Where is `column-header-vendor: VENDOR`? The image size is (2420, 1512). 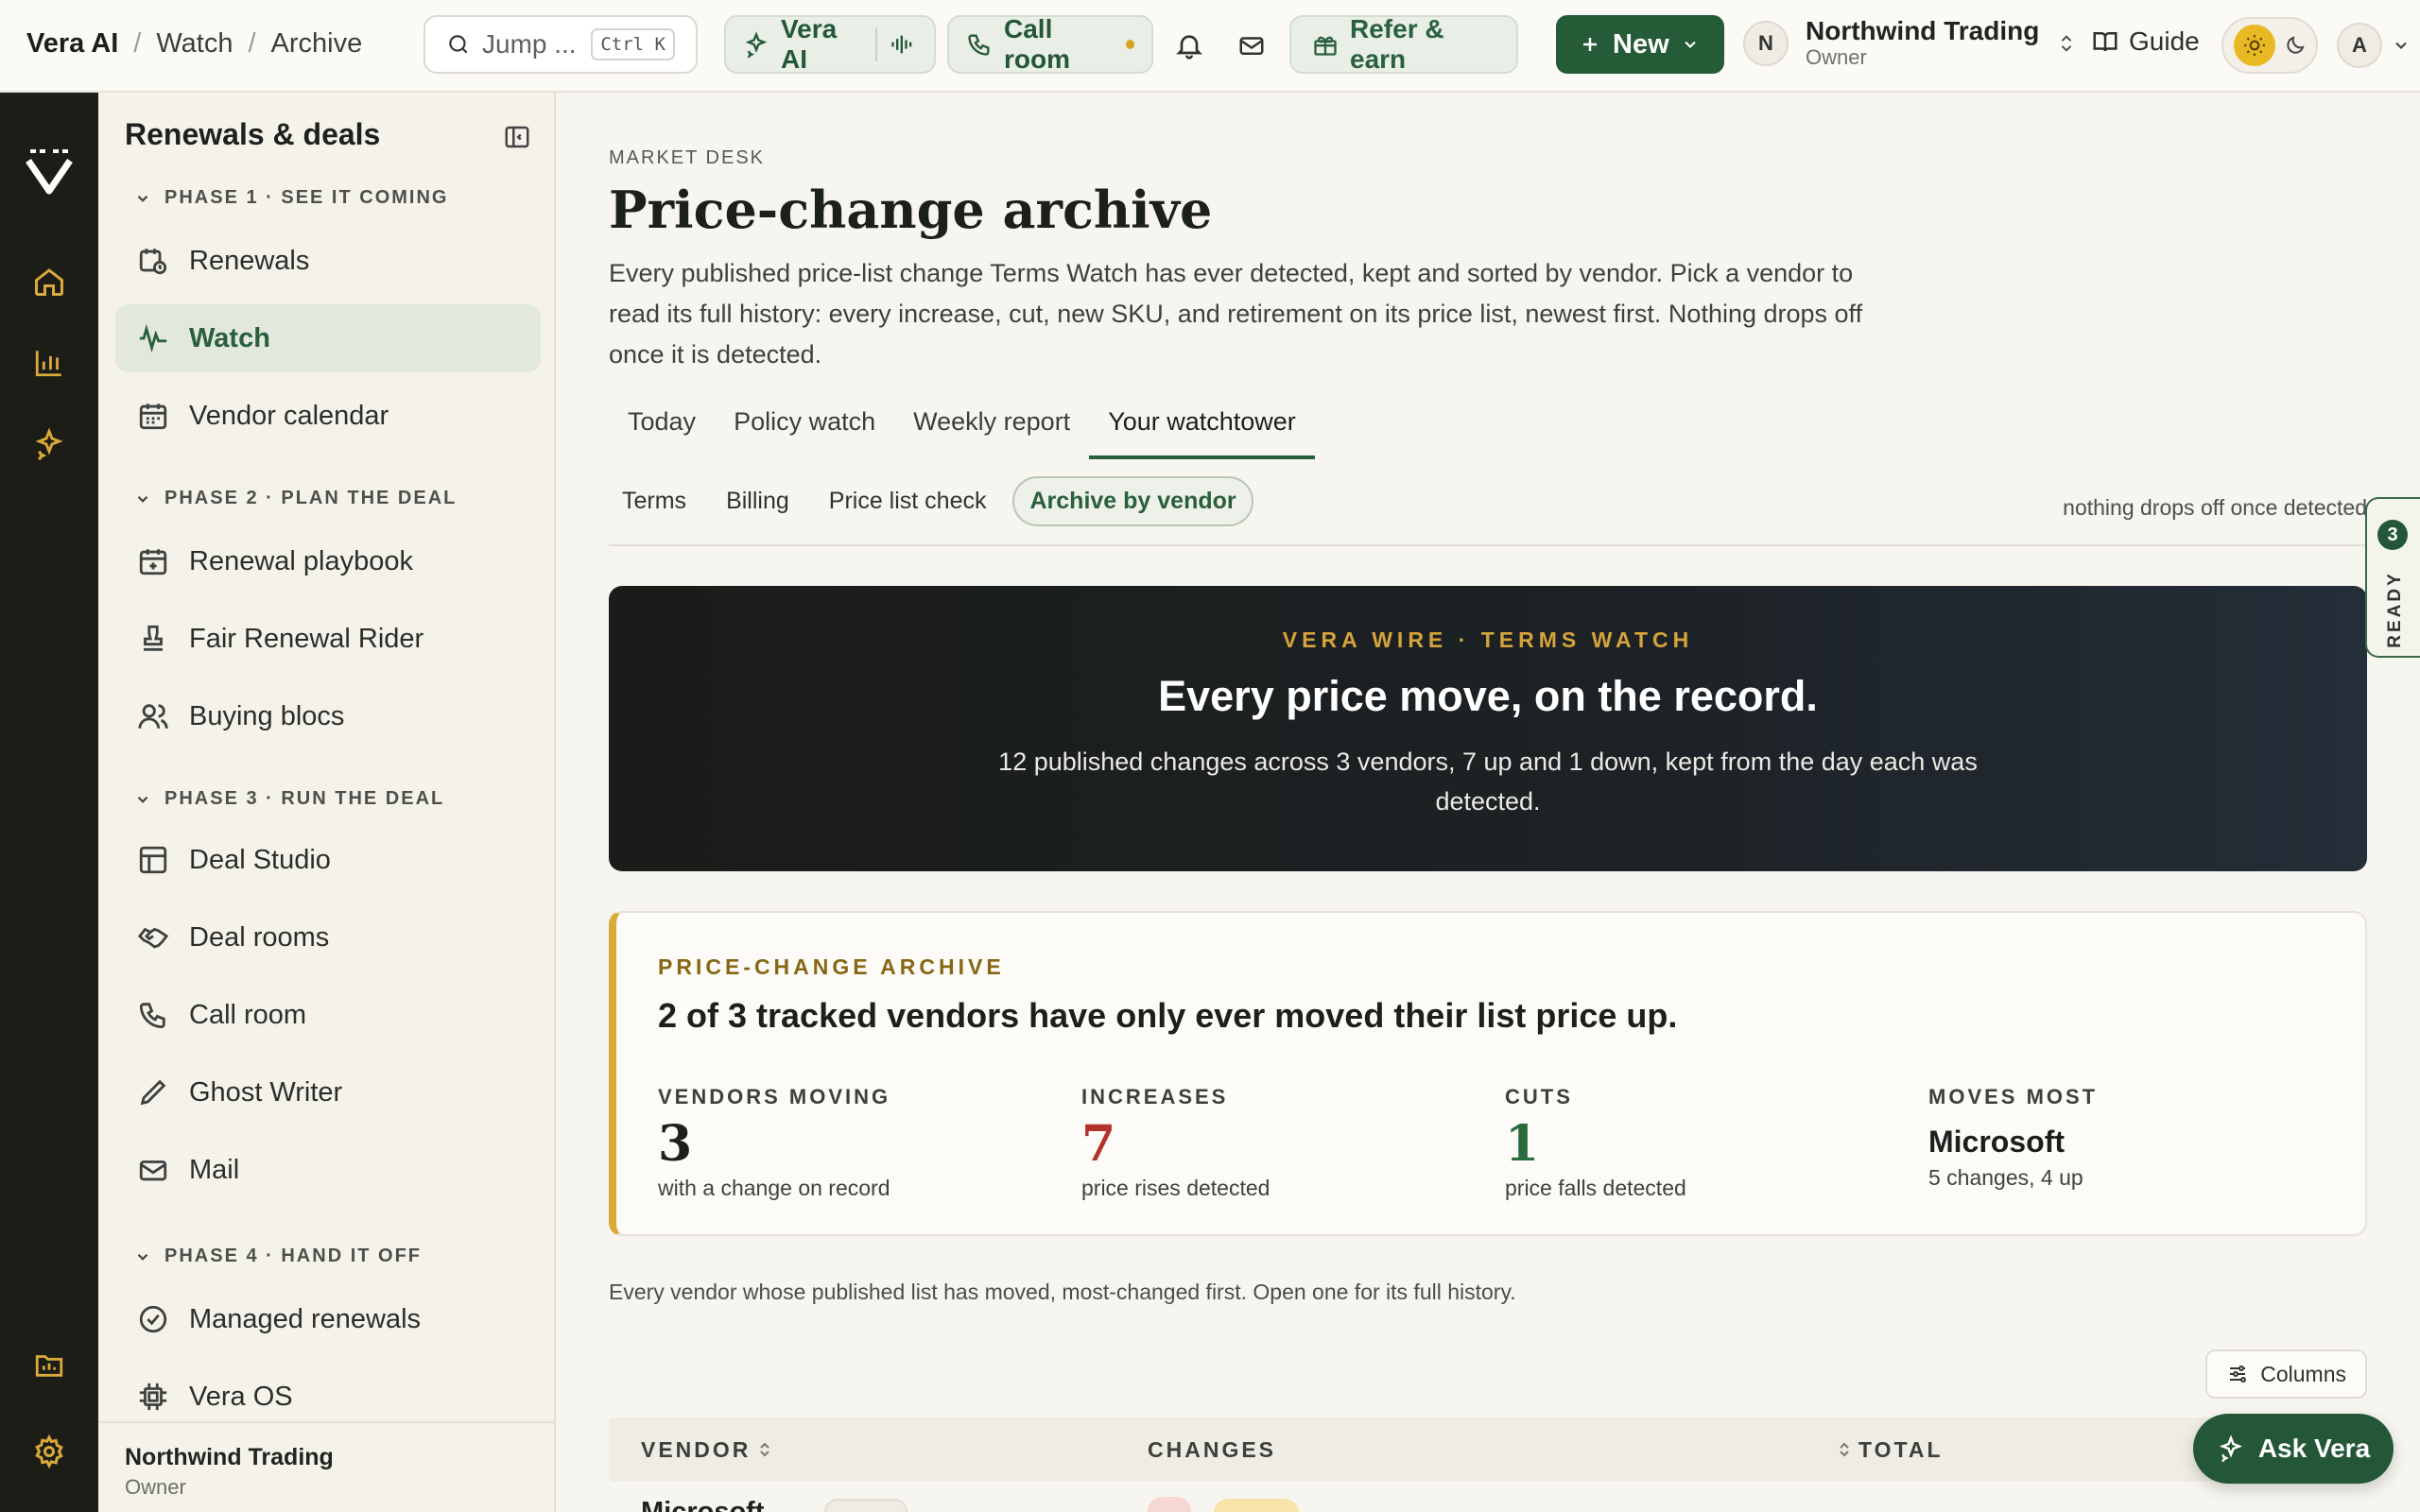
column-header-vendor: VENDOR is located at coordinates (706, 1450).